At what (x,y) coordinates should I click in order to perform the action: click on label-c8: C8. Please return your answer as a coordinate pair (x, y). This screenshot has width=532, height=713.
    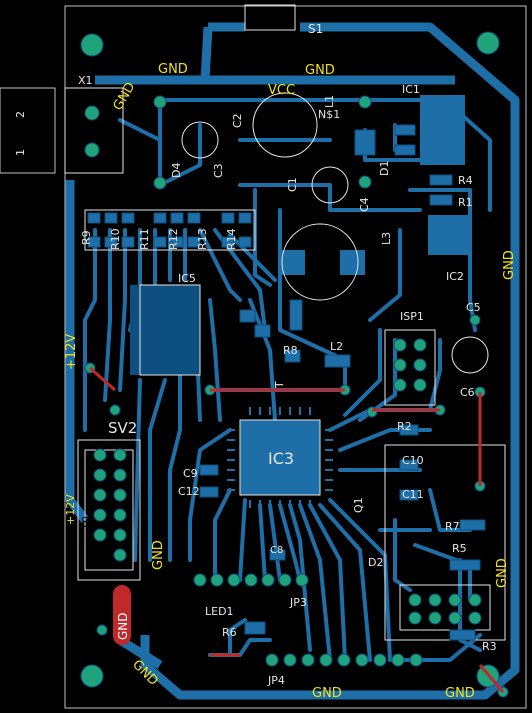
    Looking at the image, I should click on (276, 550).